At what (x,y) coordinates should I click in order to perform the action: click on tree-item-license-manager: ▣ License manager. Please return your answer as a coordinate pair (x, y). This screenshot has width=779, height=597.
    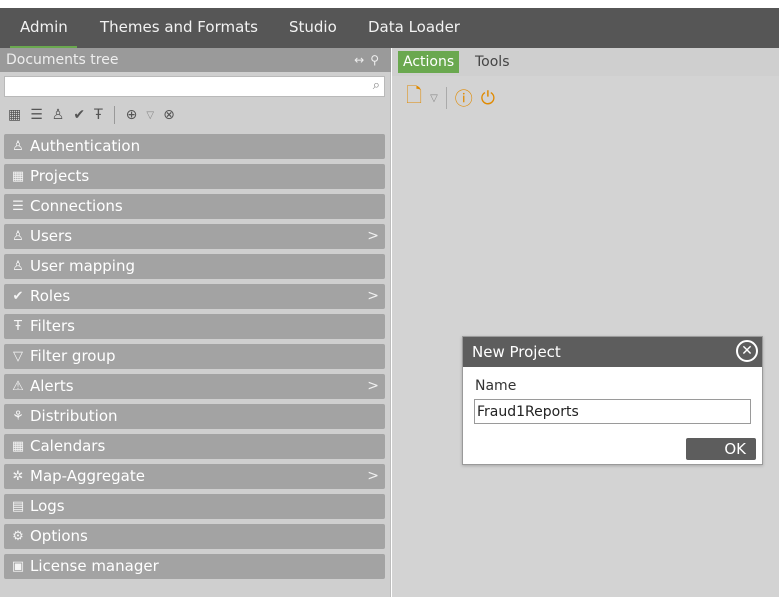
    Looking at the image, I should click on (194, 566).